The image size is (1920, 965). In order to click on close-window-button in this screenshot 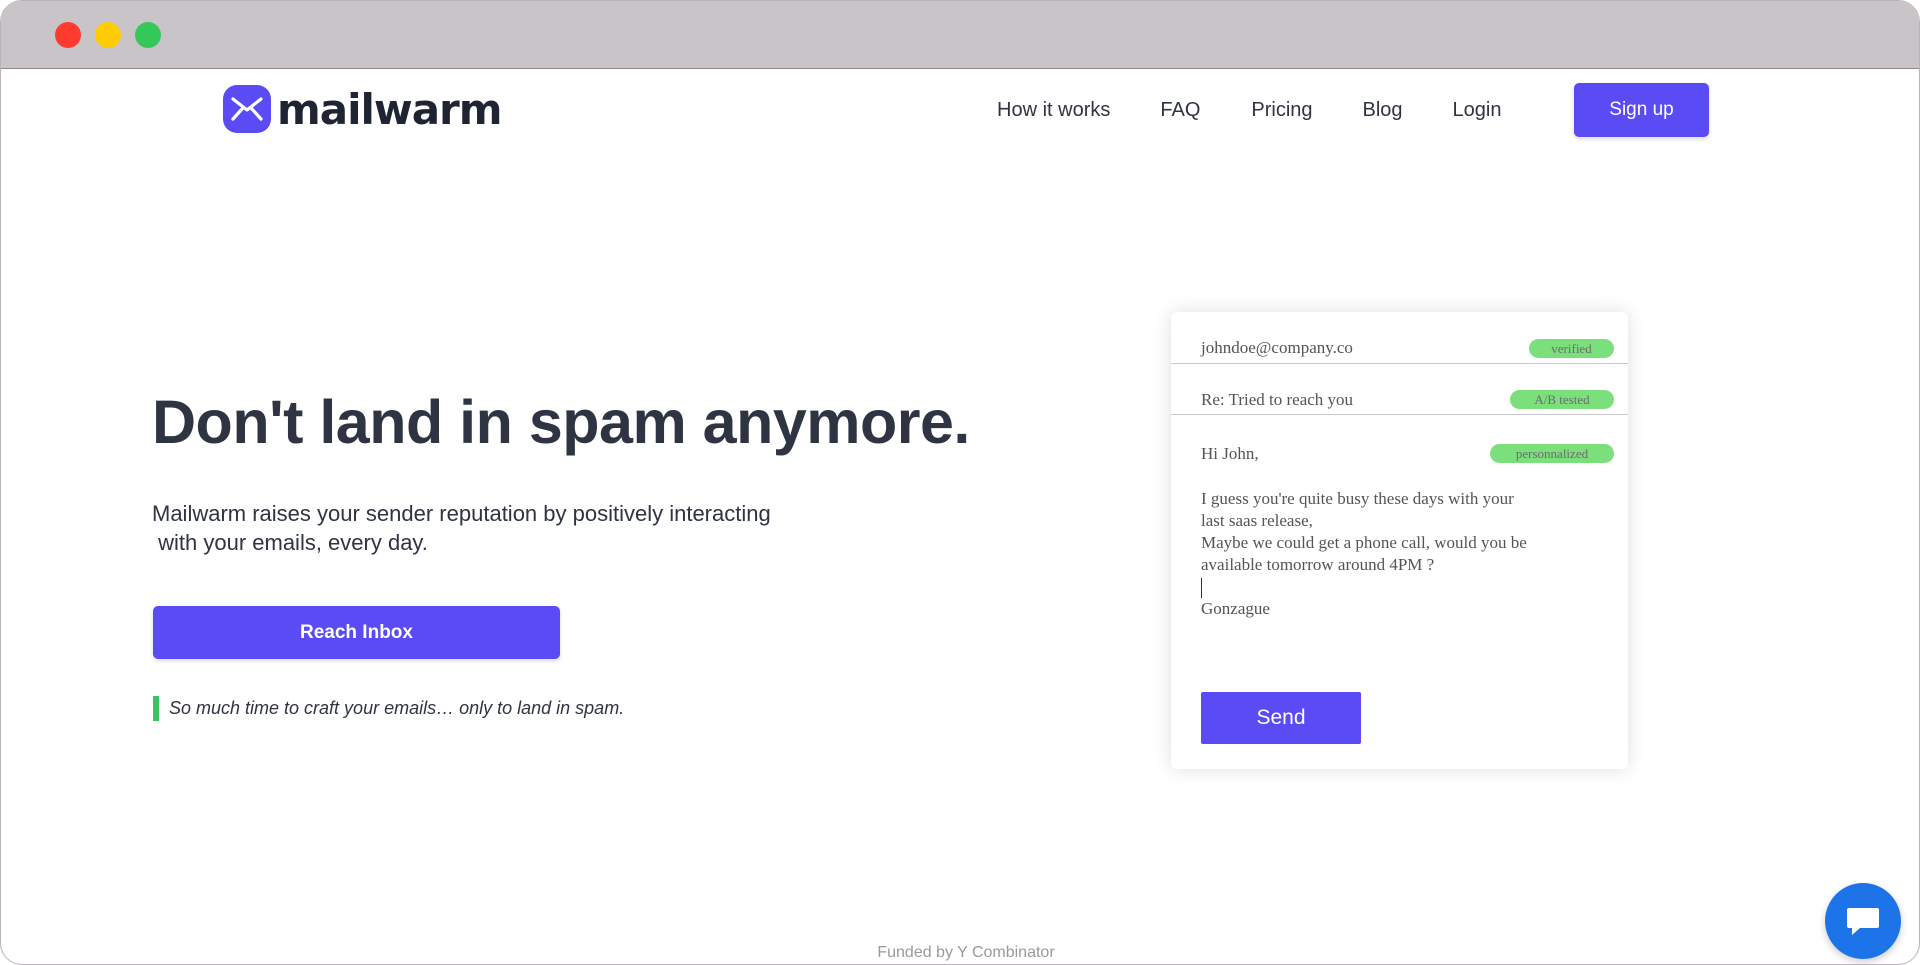, I will do `click(68, 35)`.